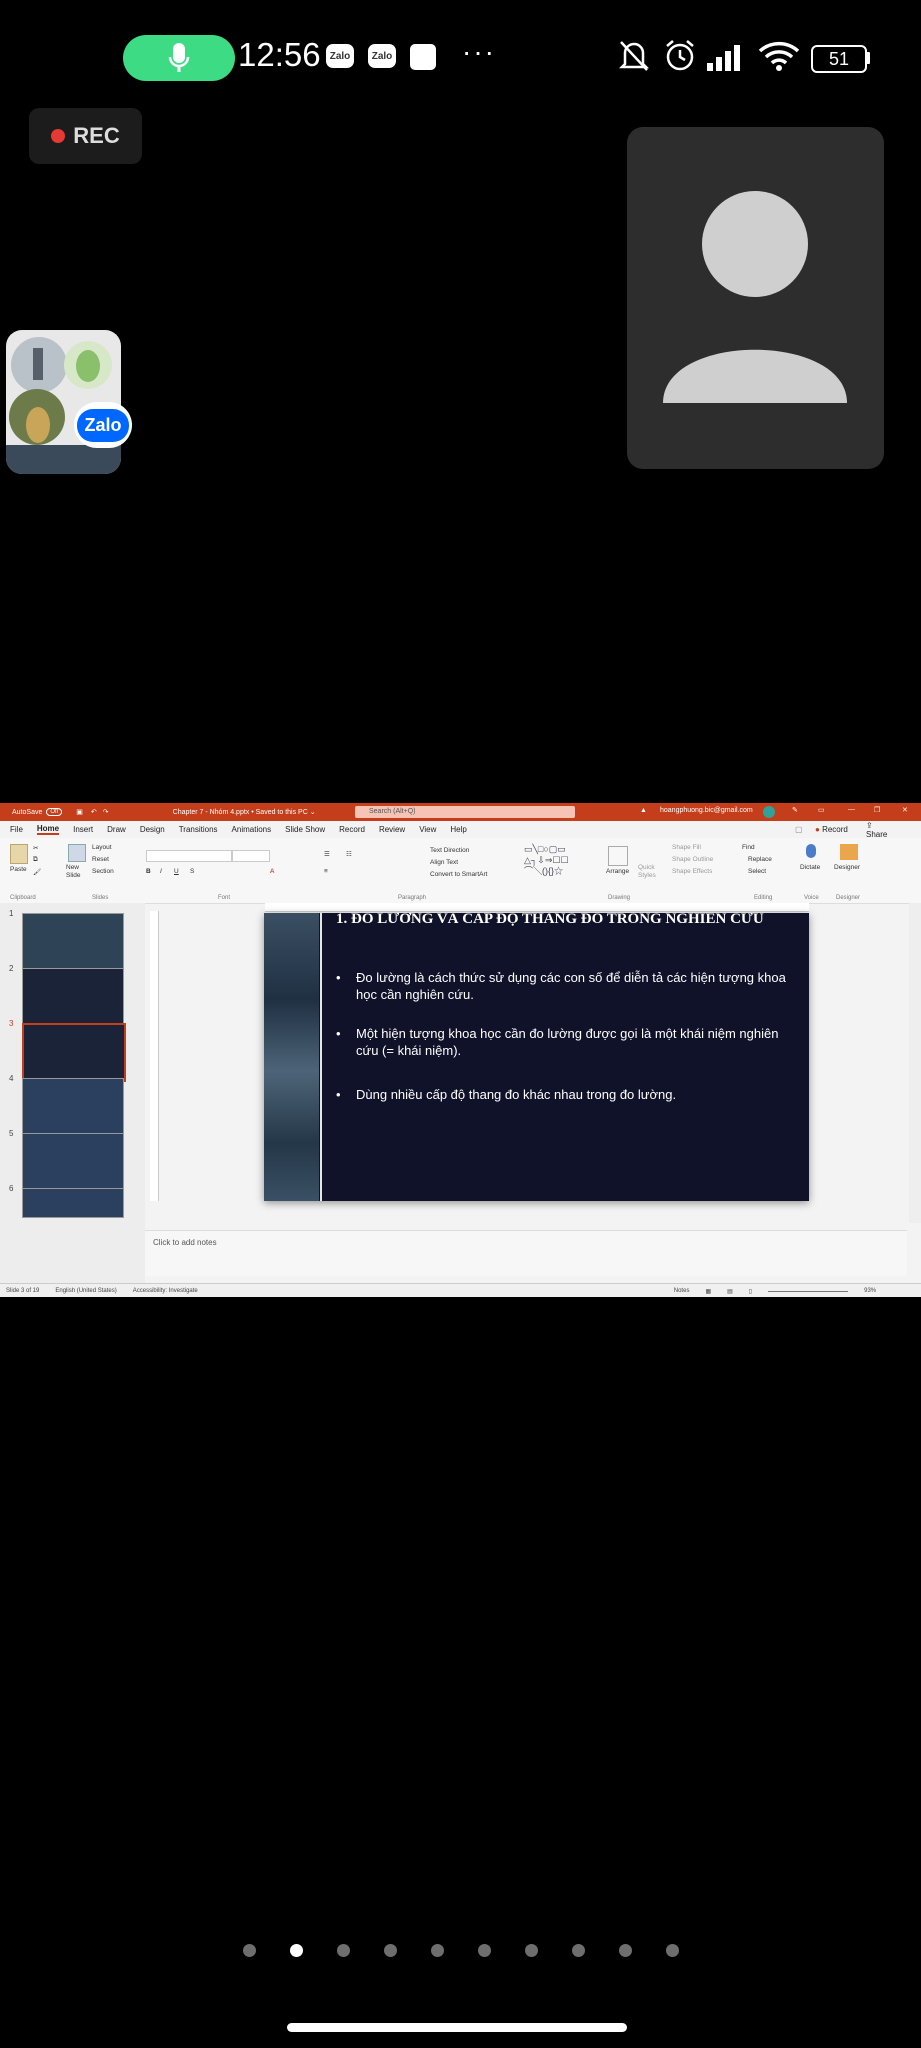 This screenshot has height=2048, width=921. What do you see at coordinates (748, 847) in the screenshot?
I see `find-button: Find` at bounding box center [748, 847].